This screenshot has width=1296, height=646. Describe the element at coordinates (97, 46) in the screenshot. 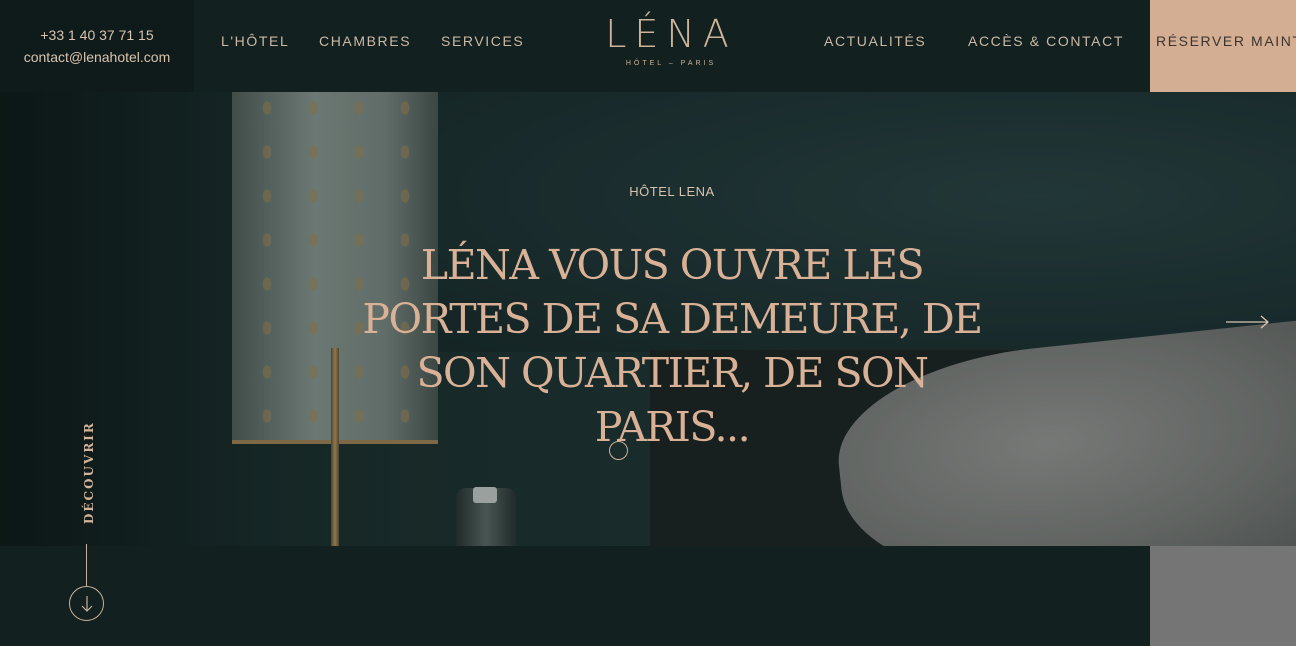

I see `contact-box: +33 1 40 37 71 15 contact@lenahotel.com` at that location.